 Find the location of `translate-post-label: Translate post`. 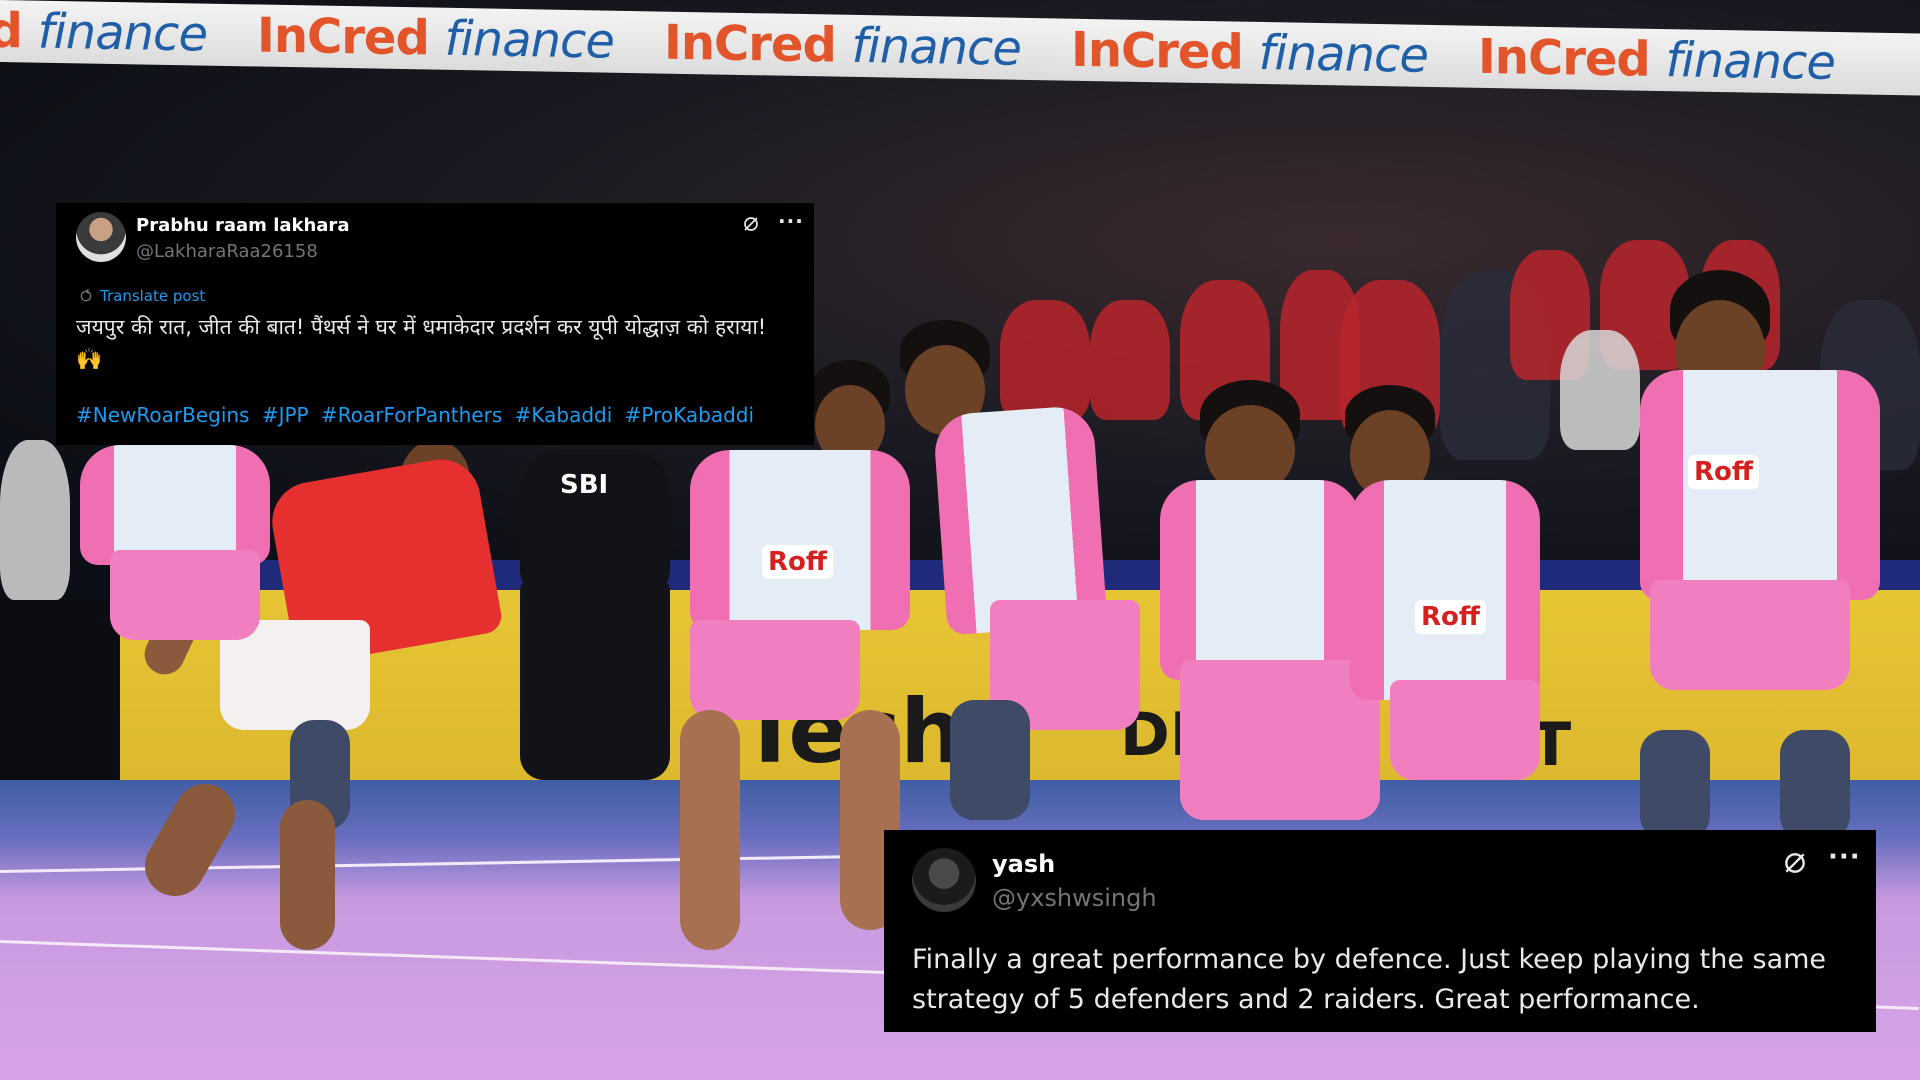

translate-post-label: Translate post is located at coordinates (152, 296).